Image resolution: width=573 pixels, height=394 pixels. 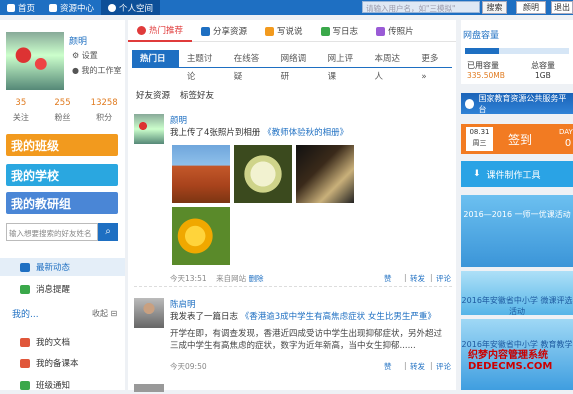 I want to click on menu-latest-activity: 最新动态, so click(x=62, y=267).